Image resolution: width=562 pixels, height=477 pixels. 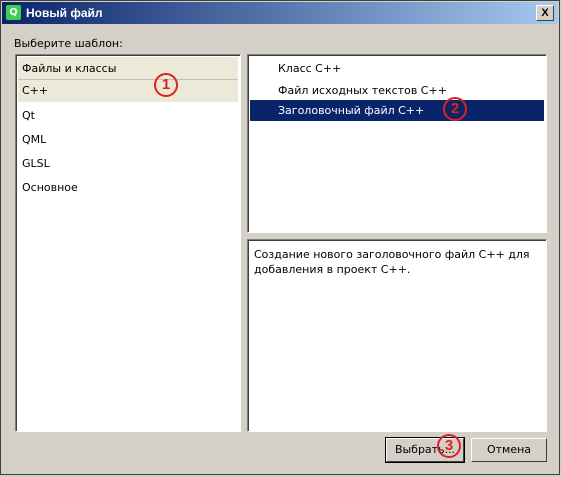 What do you see at coordinates (280, 13) in the screenshot?
I see `title-bar: Q Новый файл X` at bounding box center [280, 13].